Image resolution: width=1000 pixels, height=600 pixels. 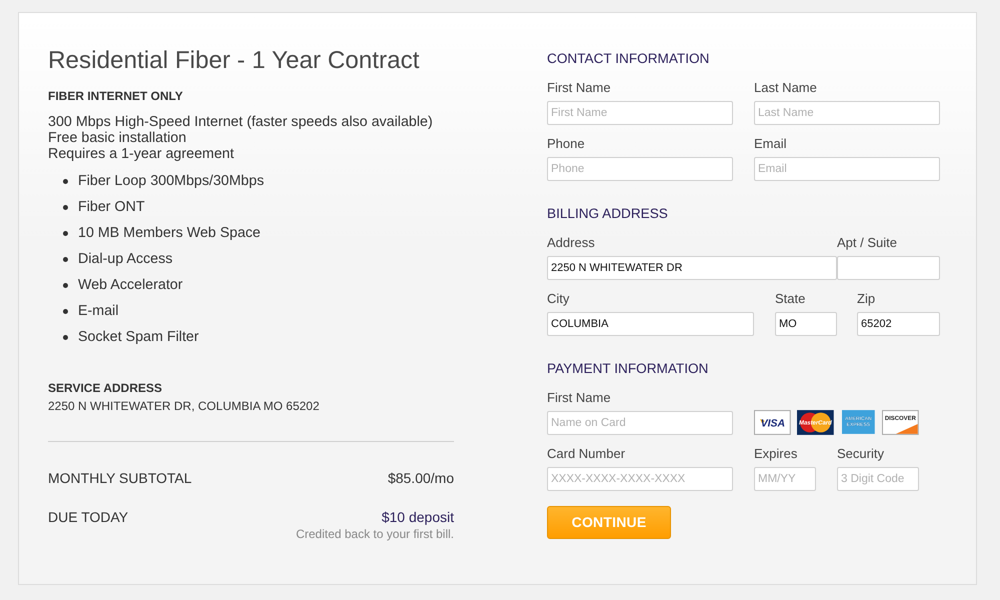 What do you see at coordinates (421, 478) in the screenshot?
I see `total-amount: $85.00/mo` at bounding box center [421, 478].